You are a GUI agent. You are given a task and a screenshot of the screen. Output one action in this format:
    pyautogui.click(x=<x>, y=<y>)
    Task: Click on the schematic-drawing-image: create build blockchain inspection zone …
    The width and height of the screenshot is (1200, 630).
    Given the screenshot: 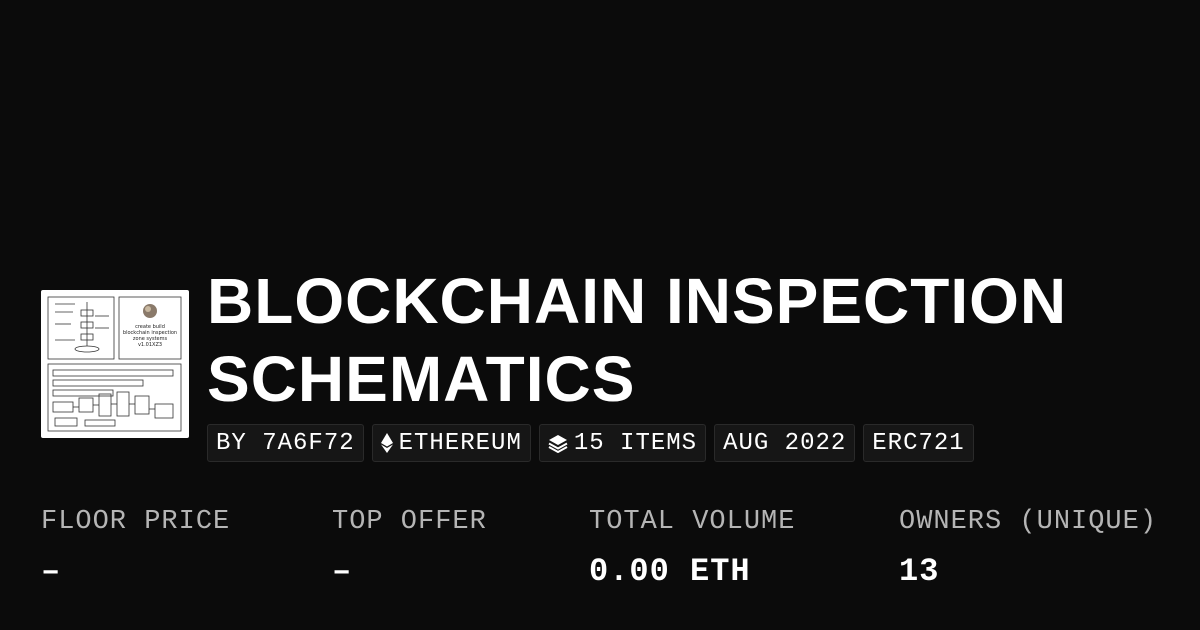 What is the action you would take?
    pyautogui.click(x=114, y=364)
    